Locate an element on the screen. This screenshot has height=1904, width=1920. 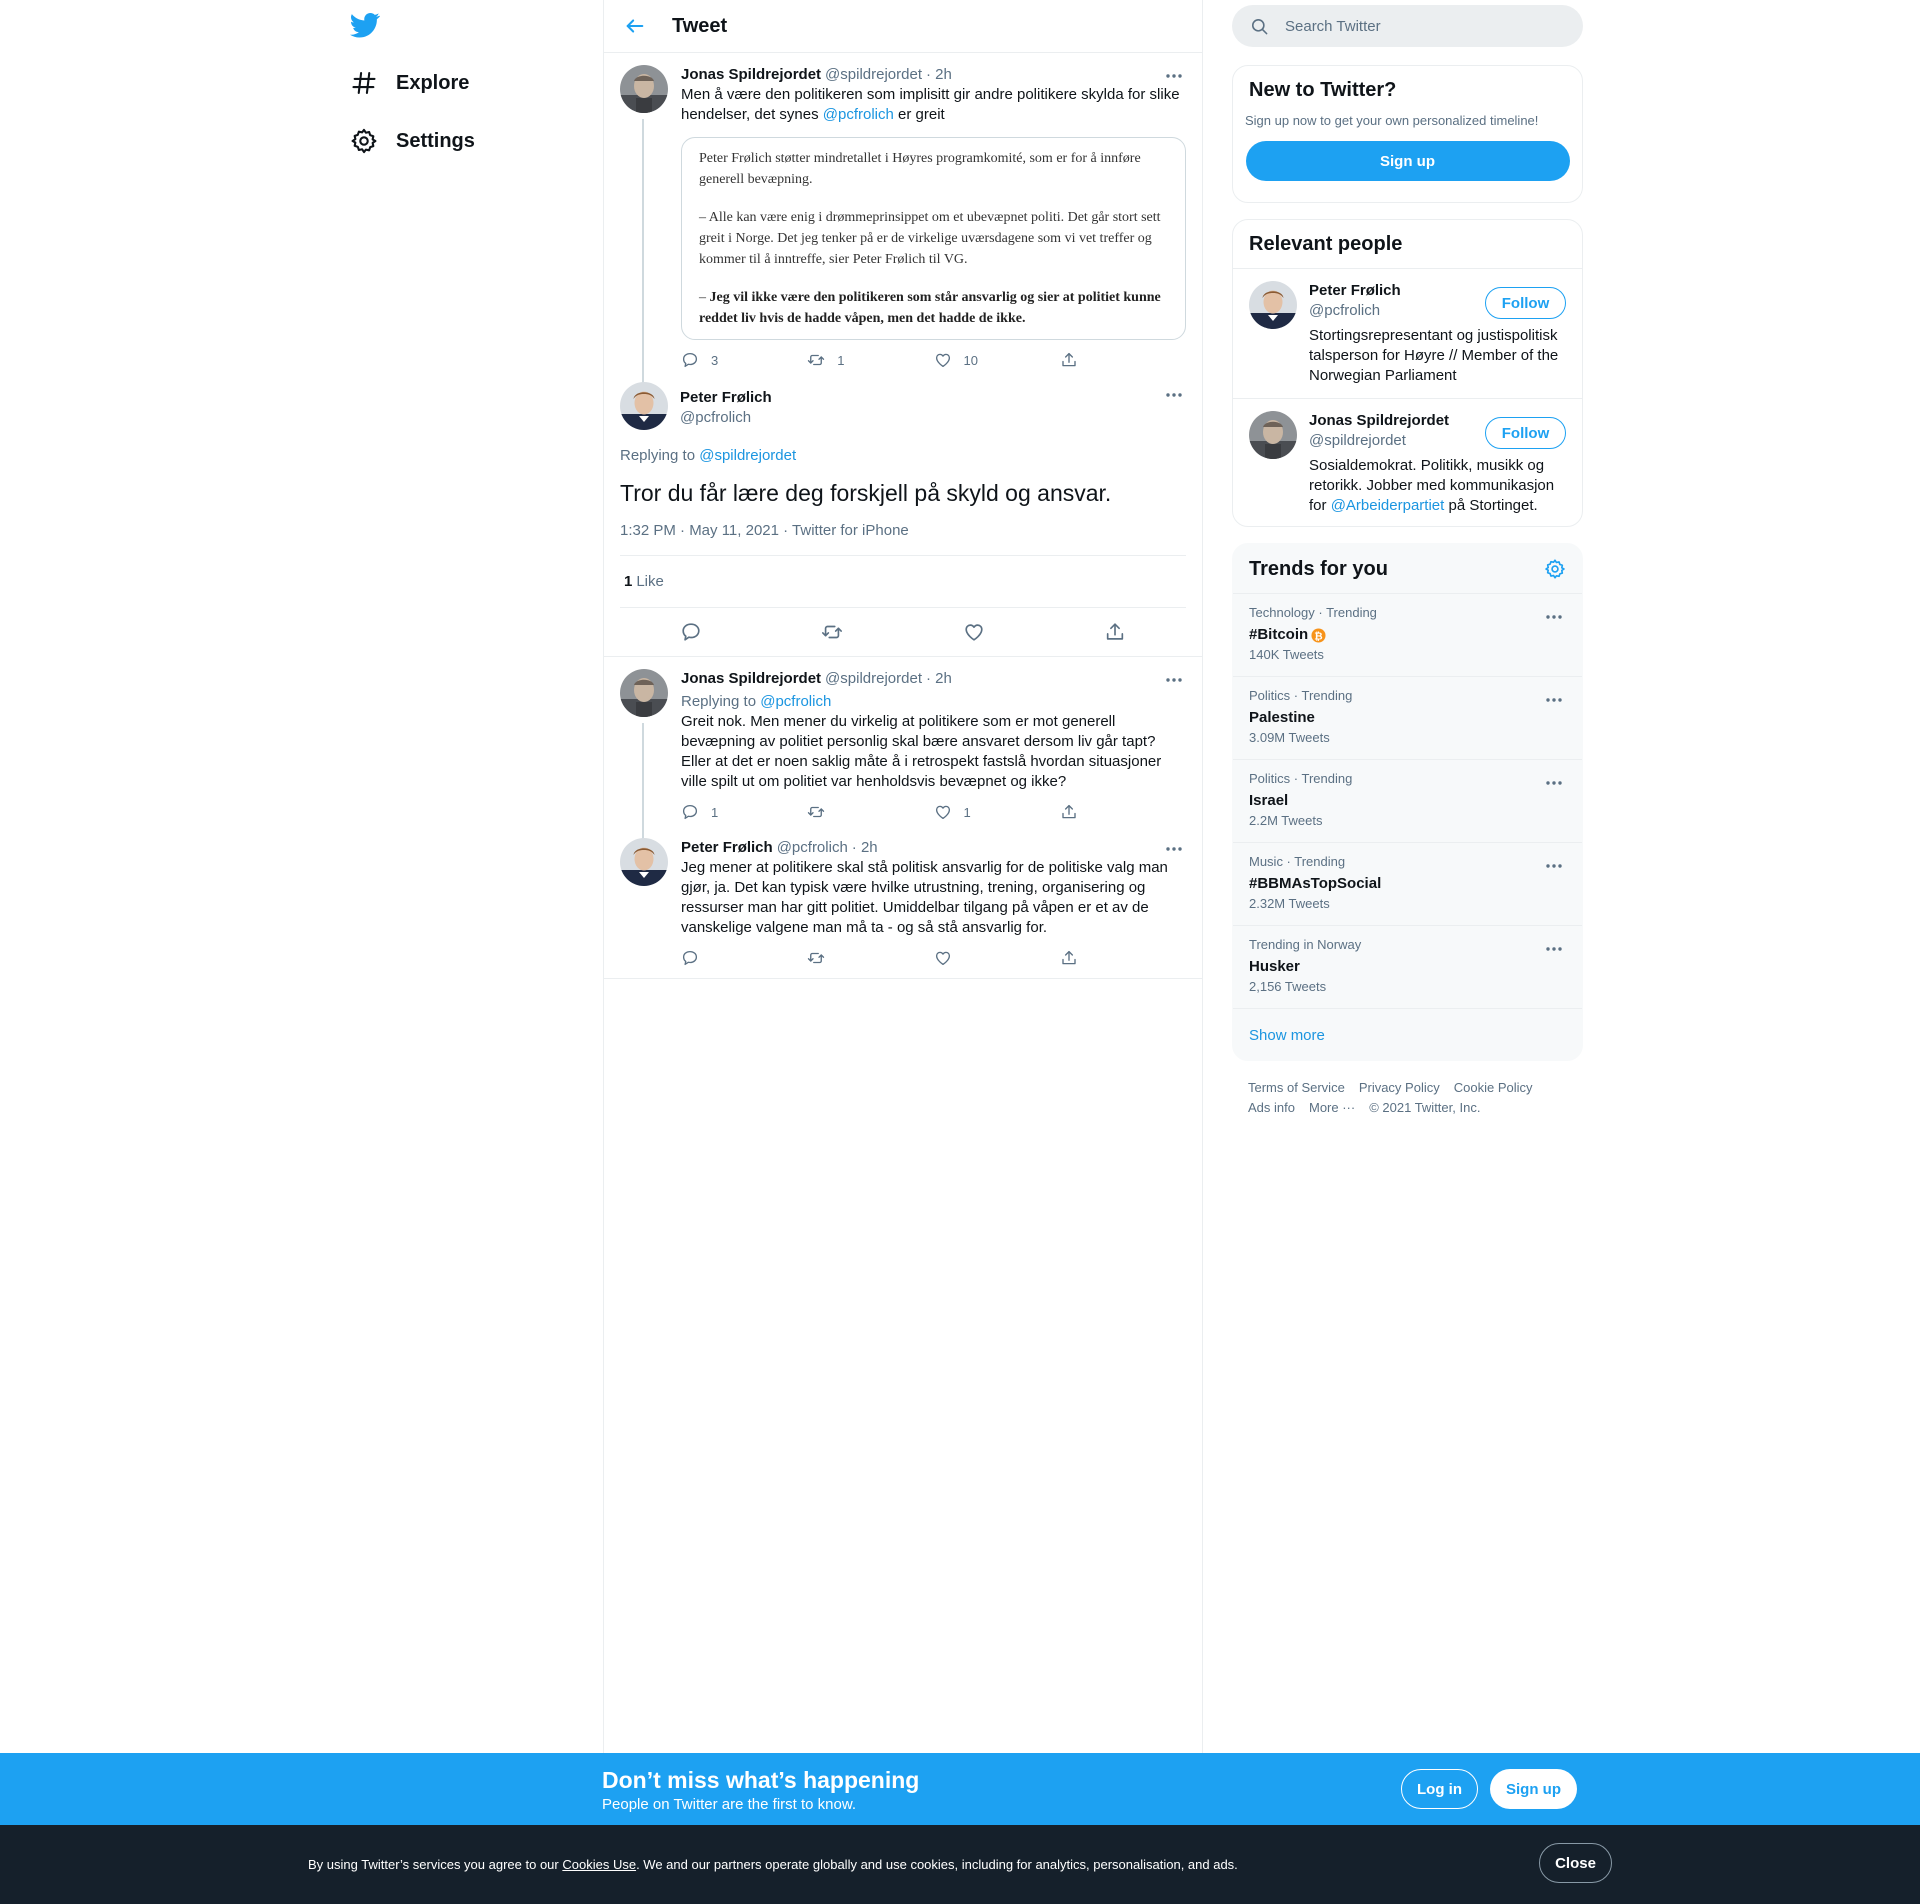
ads-info-link: Ads info is located at coordinates (1271, 1107).